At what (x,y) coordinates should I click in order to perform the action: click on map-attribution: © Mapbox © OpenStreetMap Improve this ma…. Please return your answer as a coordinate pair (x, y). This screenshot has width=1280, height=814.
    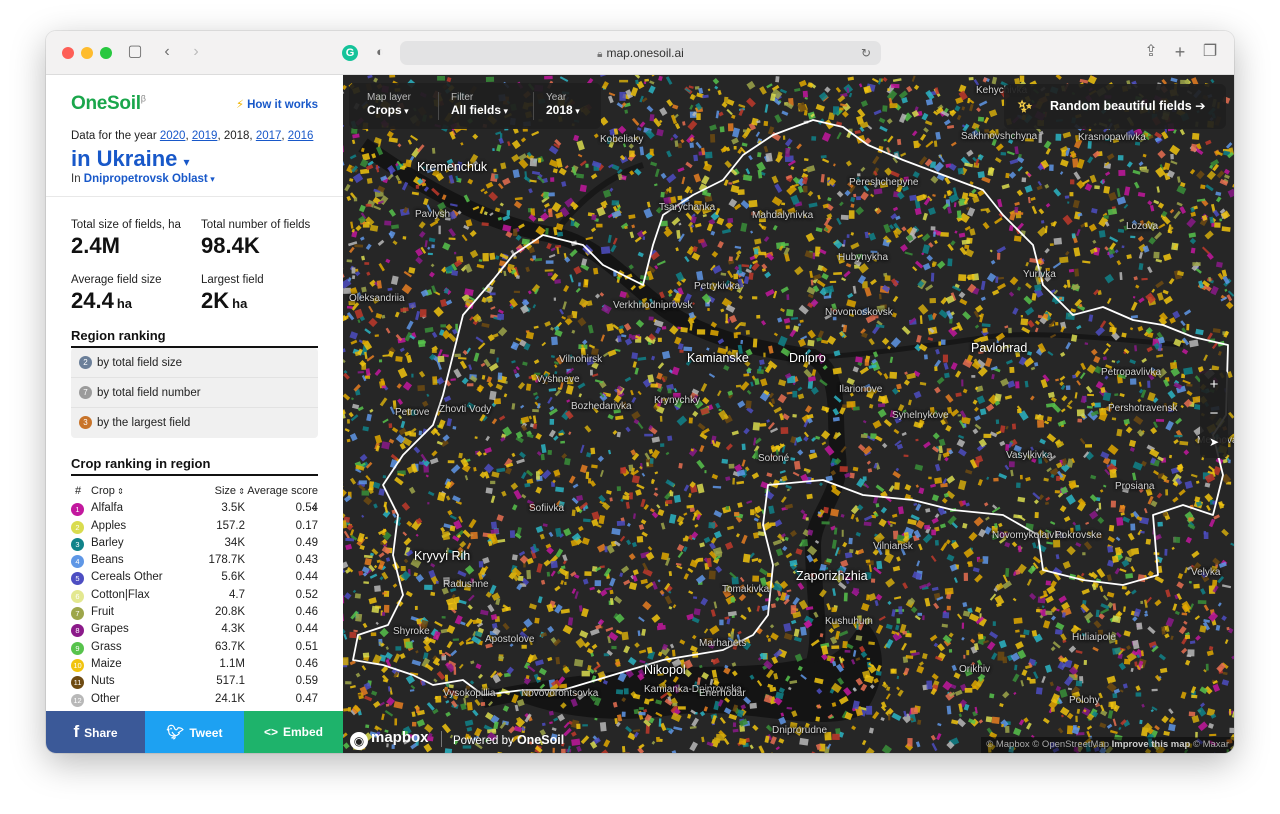
    Looking at the image, I should click on (1107, 745).